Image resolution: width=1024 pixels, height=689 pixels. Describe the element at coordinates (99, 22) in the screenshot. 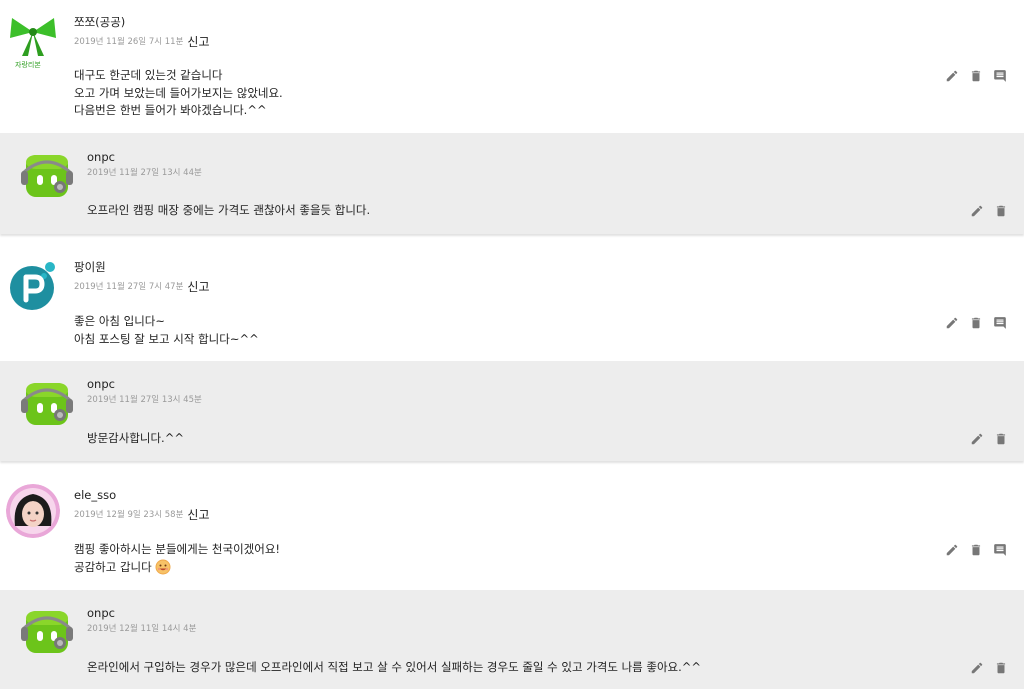

I see `comment-author: 쪼쪼(공공)` at that location.